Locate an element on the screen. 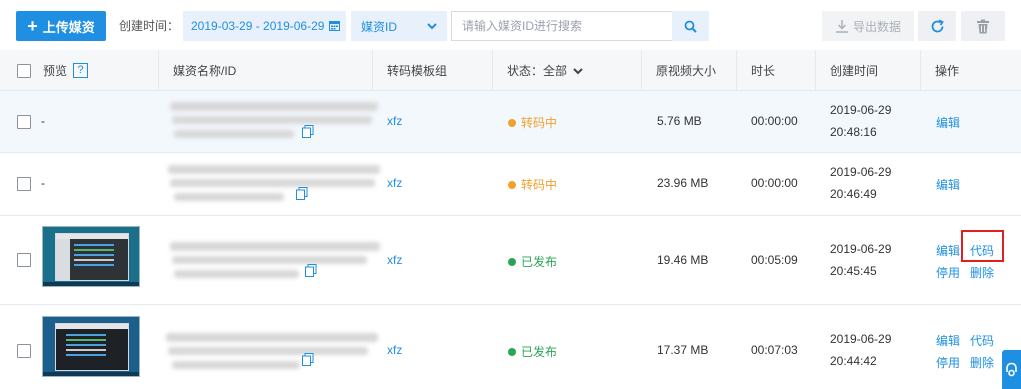  header-preview: 预览 is located at coordinates (55, 71).